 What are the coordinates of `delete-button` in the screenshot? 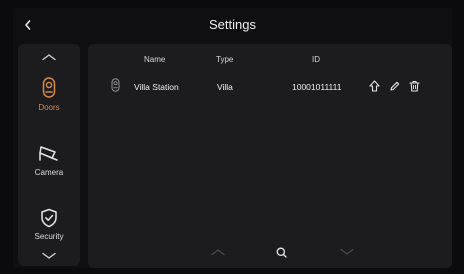 It's located at (414, 86).